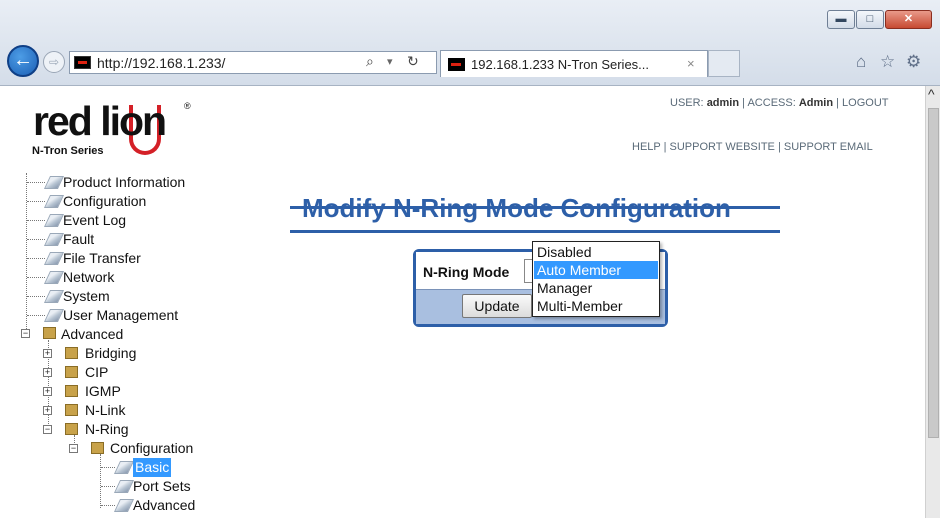  Describe the element at coordinates (687, 103) in the screenshot. I see `user-prefix: USER:` at that location.